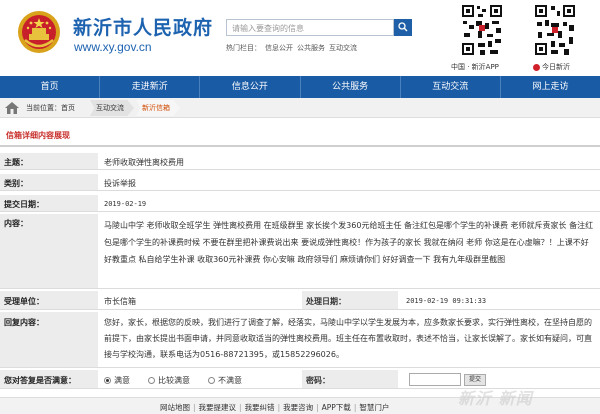 This screenshot has height=414, width=600. I want to click on value-subject: 老师收取弹性离校费用, so click(144, 162).